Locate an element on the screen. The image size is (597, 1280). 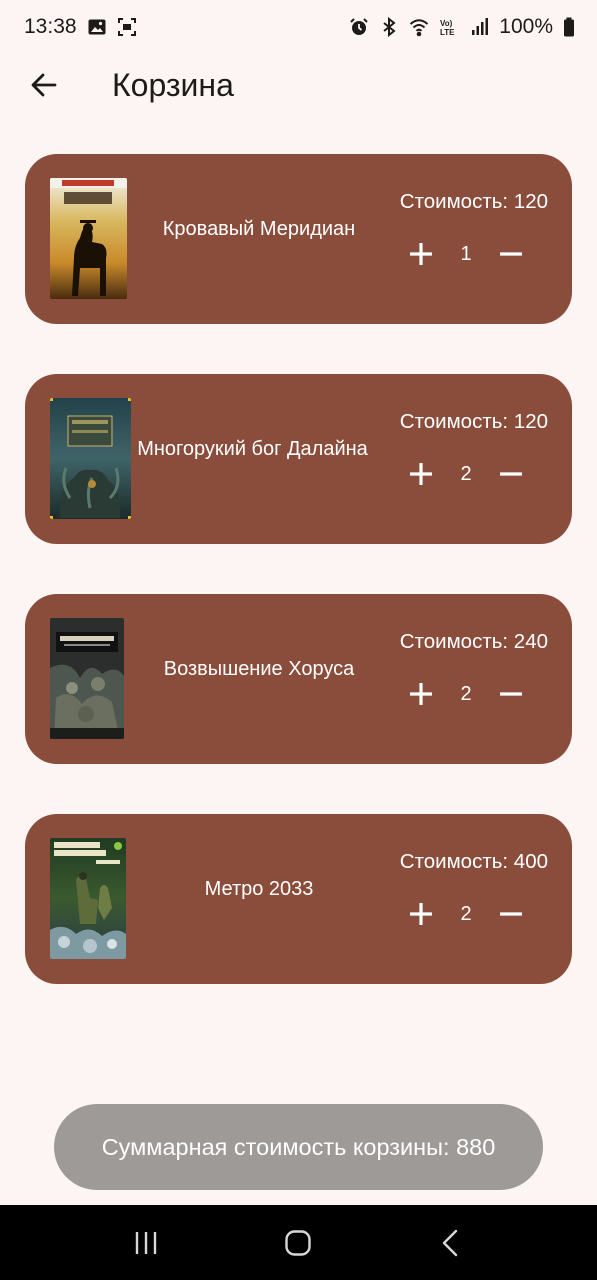
cart-item: Многорукий бог Далайна Стоимость: 120 2 is located at coordinates (298, 459).